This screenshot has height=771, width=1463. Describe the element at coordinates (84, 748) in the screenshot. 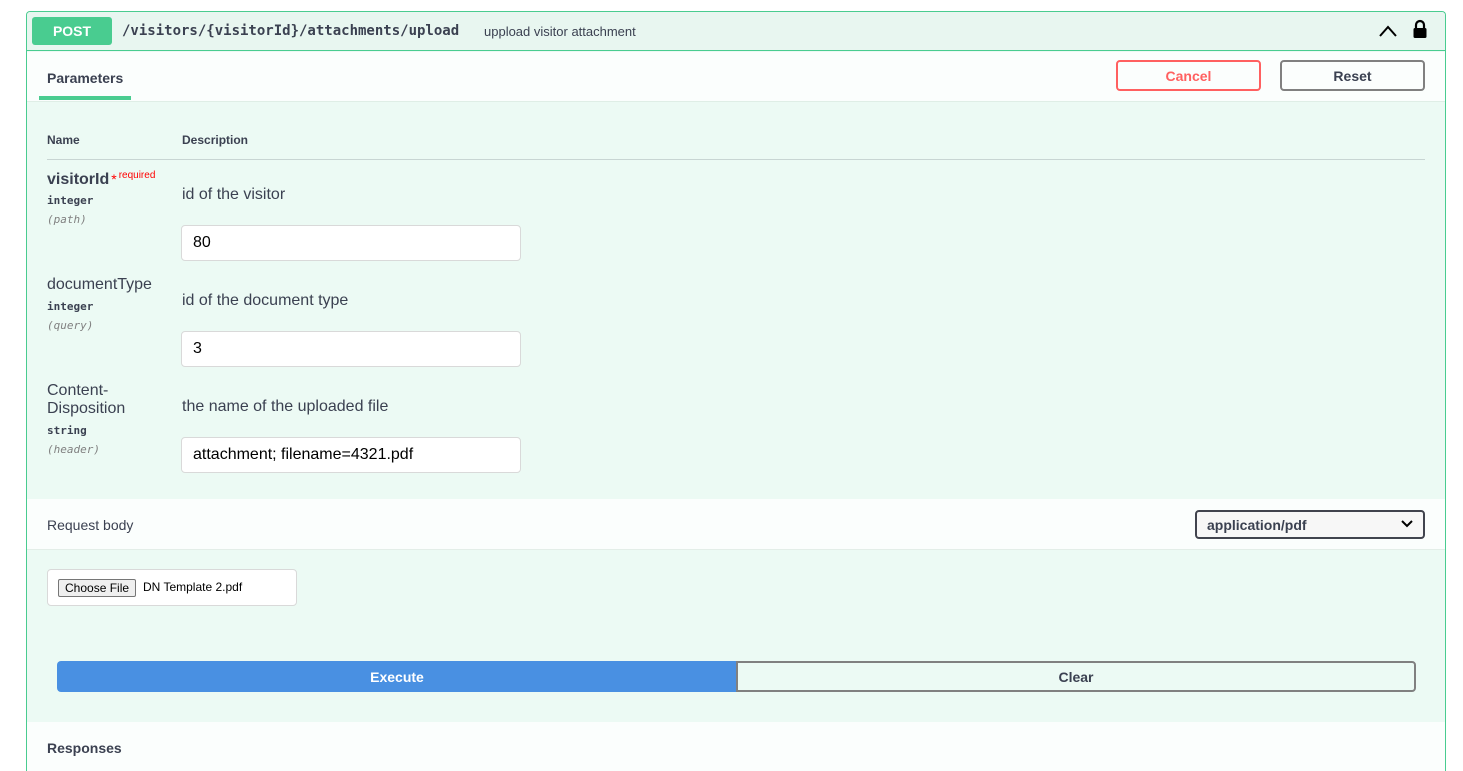

I see `responses-title: Responses` at that location.